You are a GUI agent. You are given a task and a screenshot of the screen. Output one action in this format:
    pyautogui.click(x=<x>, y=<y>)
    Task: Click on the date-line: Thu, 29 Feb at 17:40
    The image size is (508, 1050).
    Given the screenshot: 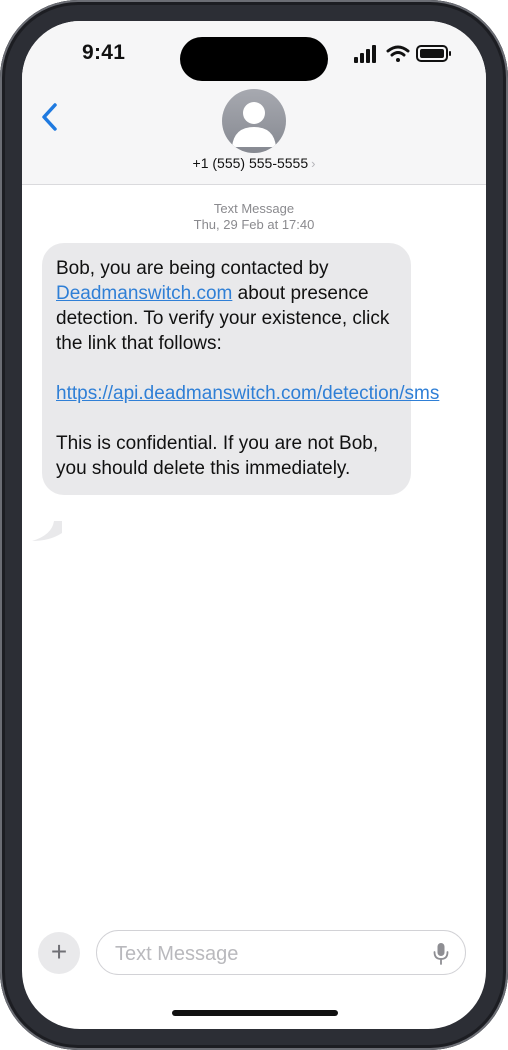 What is the action you would take?
    pyautogui.click(x=254, y=225)
    